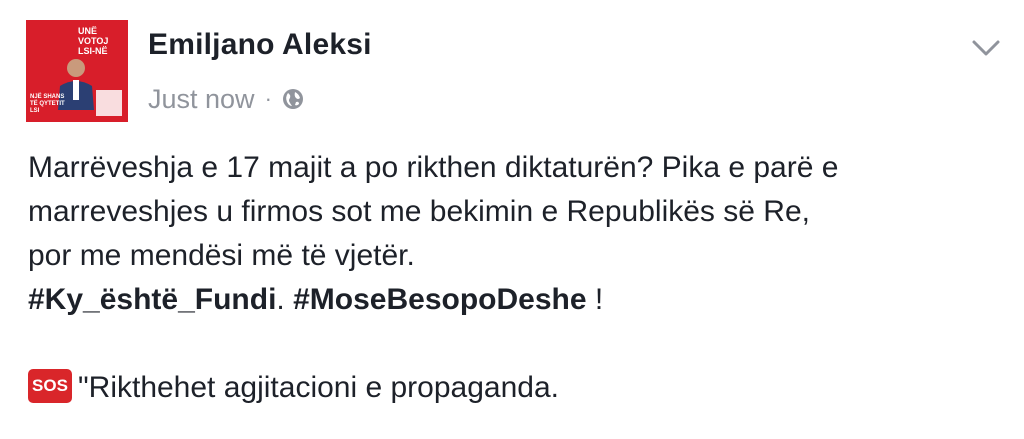 This screenshot has width=1024, height=439. Describe the element at coordinates (221, 255) in the screenshot. I see `post-text-line: por me mendësi më të vjetër.` at that location.